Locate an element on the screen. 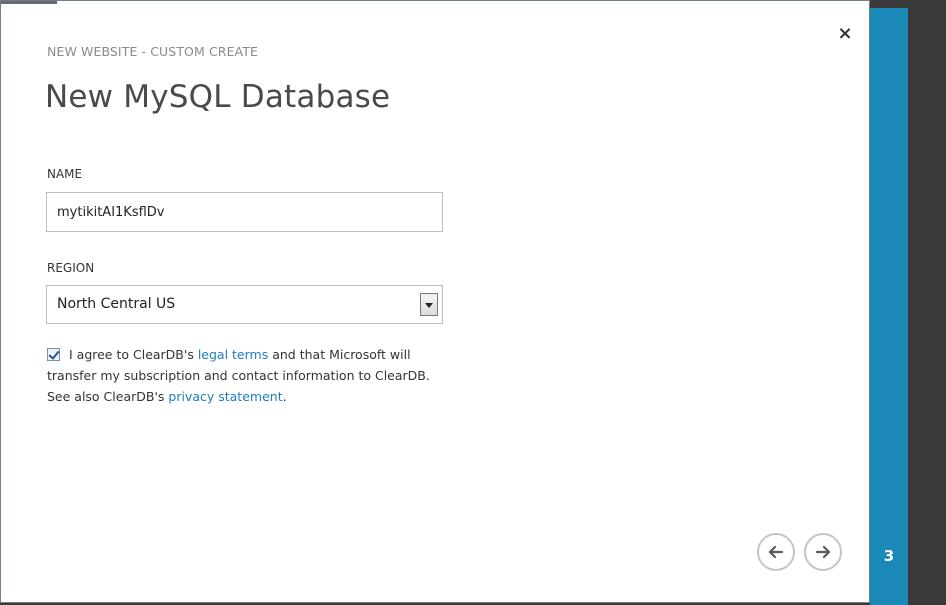  region-select: North Central US is located at coordinates (244, 304).